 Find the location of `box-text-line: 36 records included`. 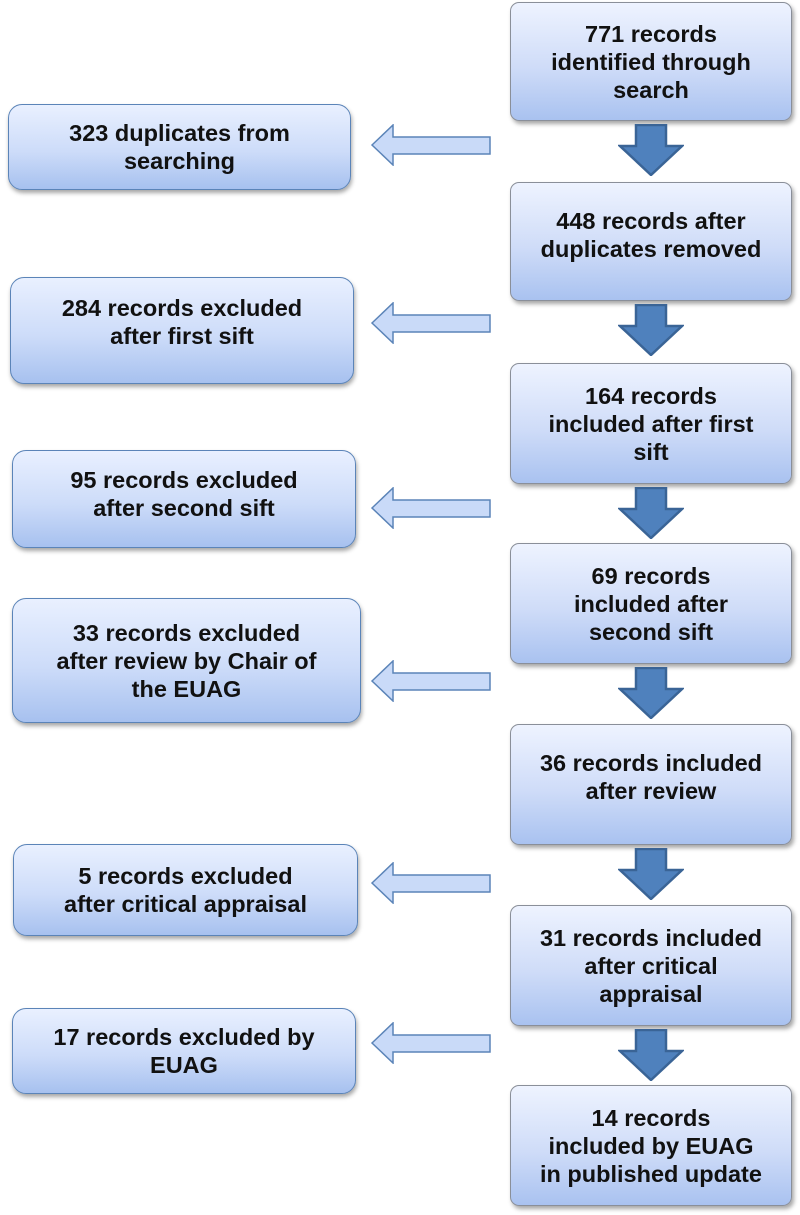

box-text-line: 36 records included is located at coordinates (651, 763).